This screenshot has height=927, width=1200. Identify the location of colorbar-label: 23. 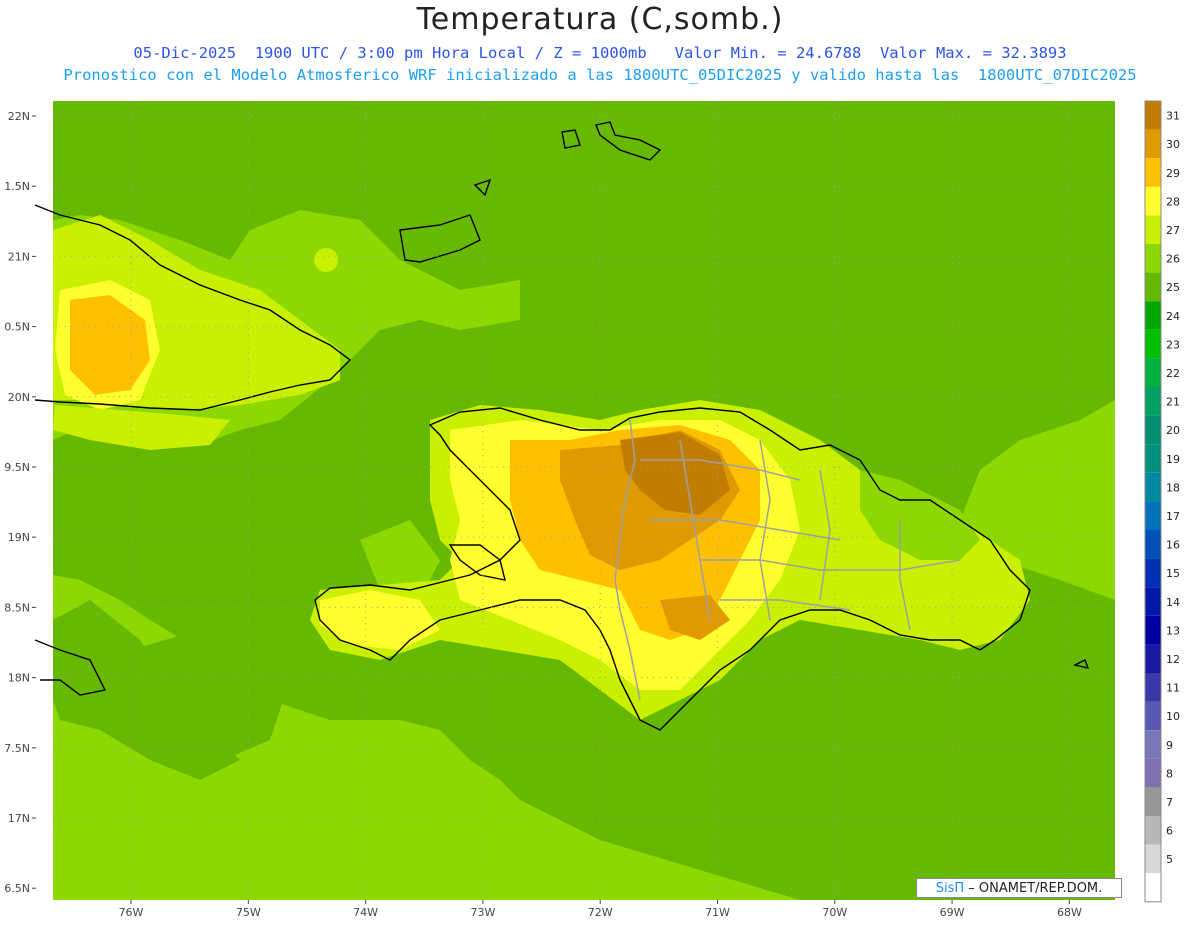
(1173, 344).